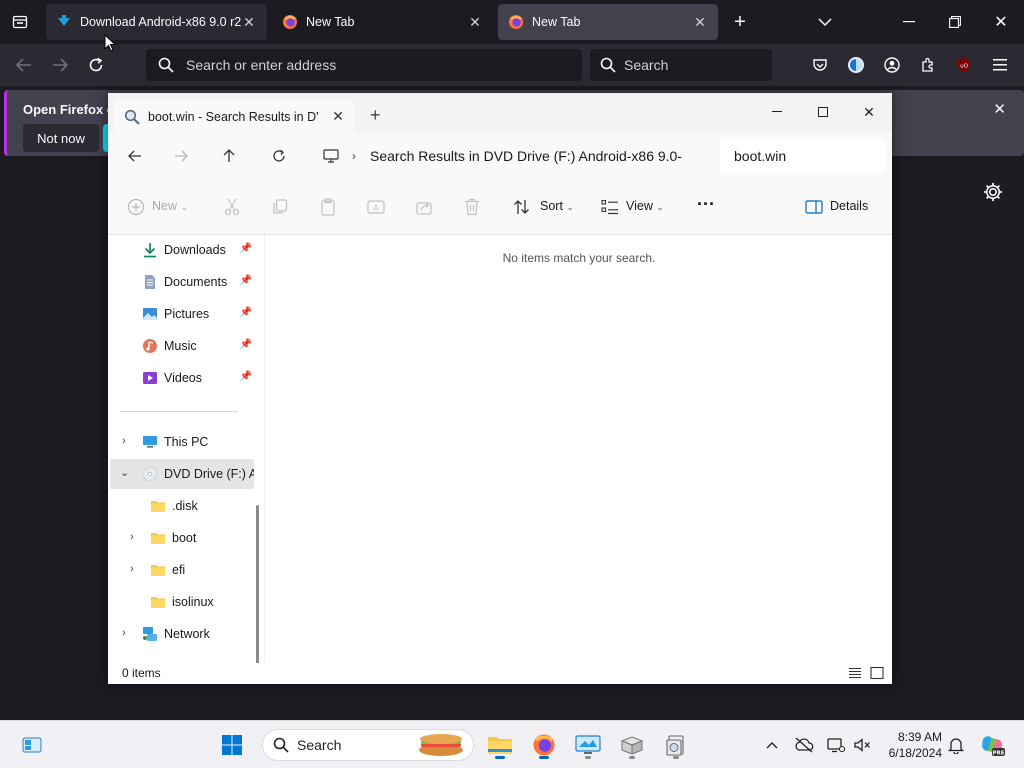 Image resolution: width=1024 pixels, height=768 pixels. What do you see at coordinates (182, 538) in the screenshot?
I see `nav-item-folder-boot: › boot` at bounding box center [182, 538].